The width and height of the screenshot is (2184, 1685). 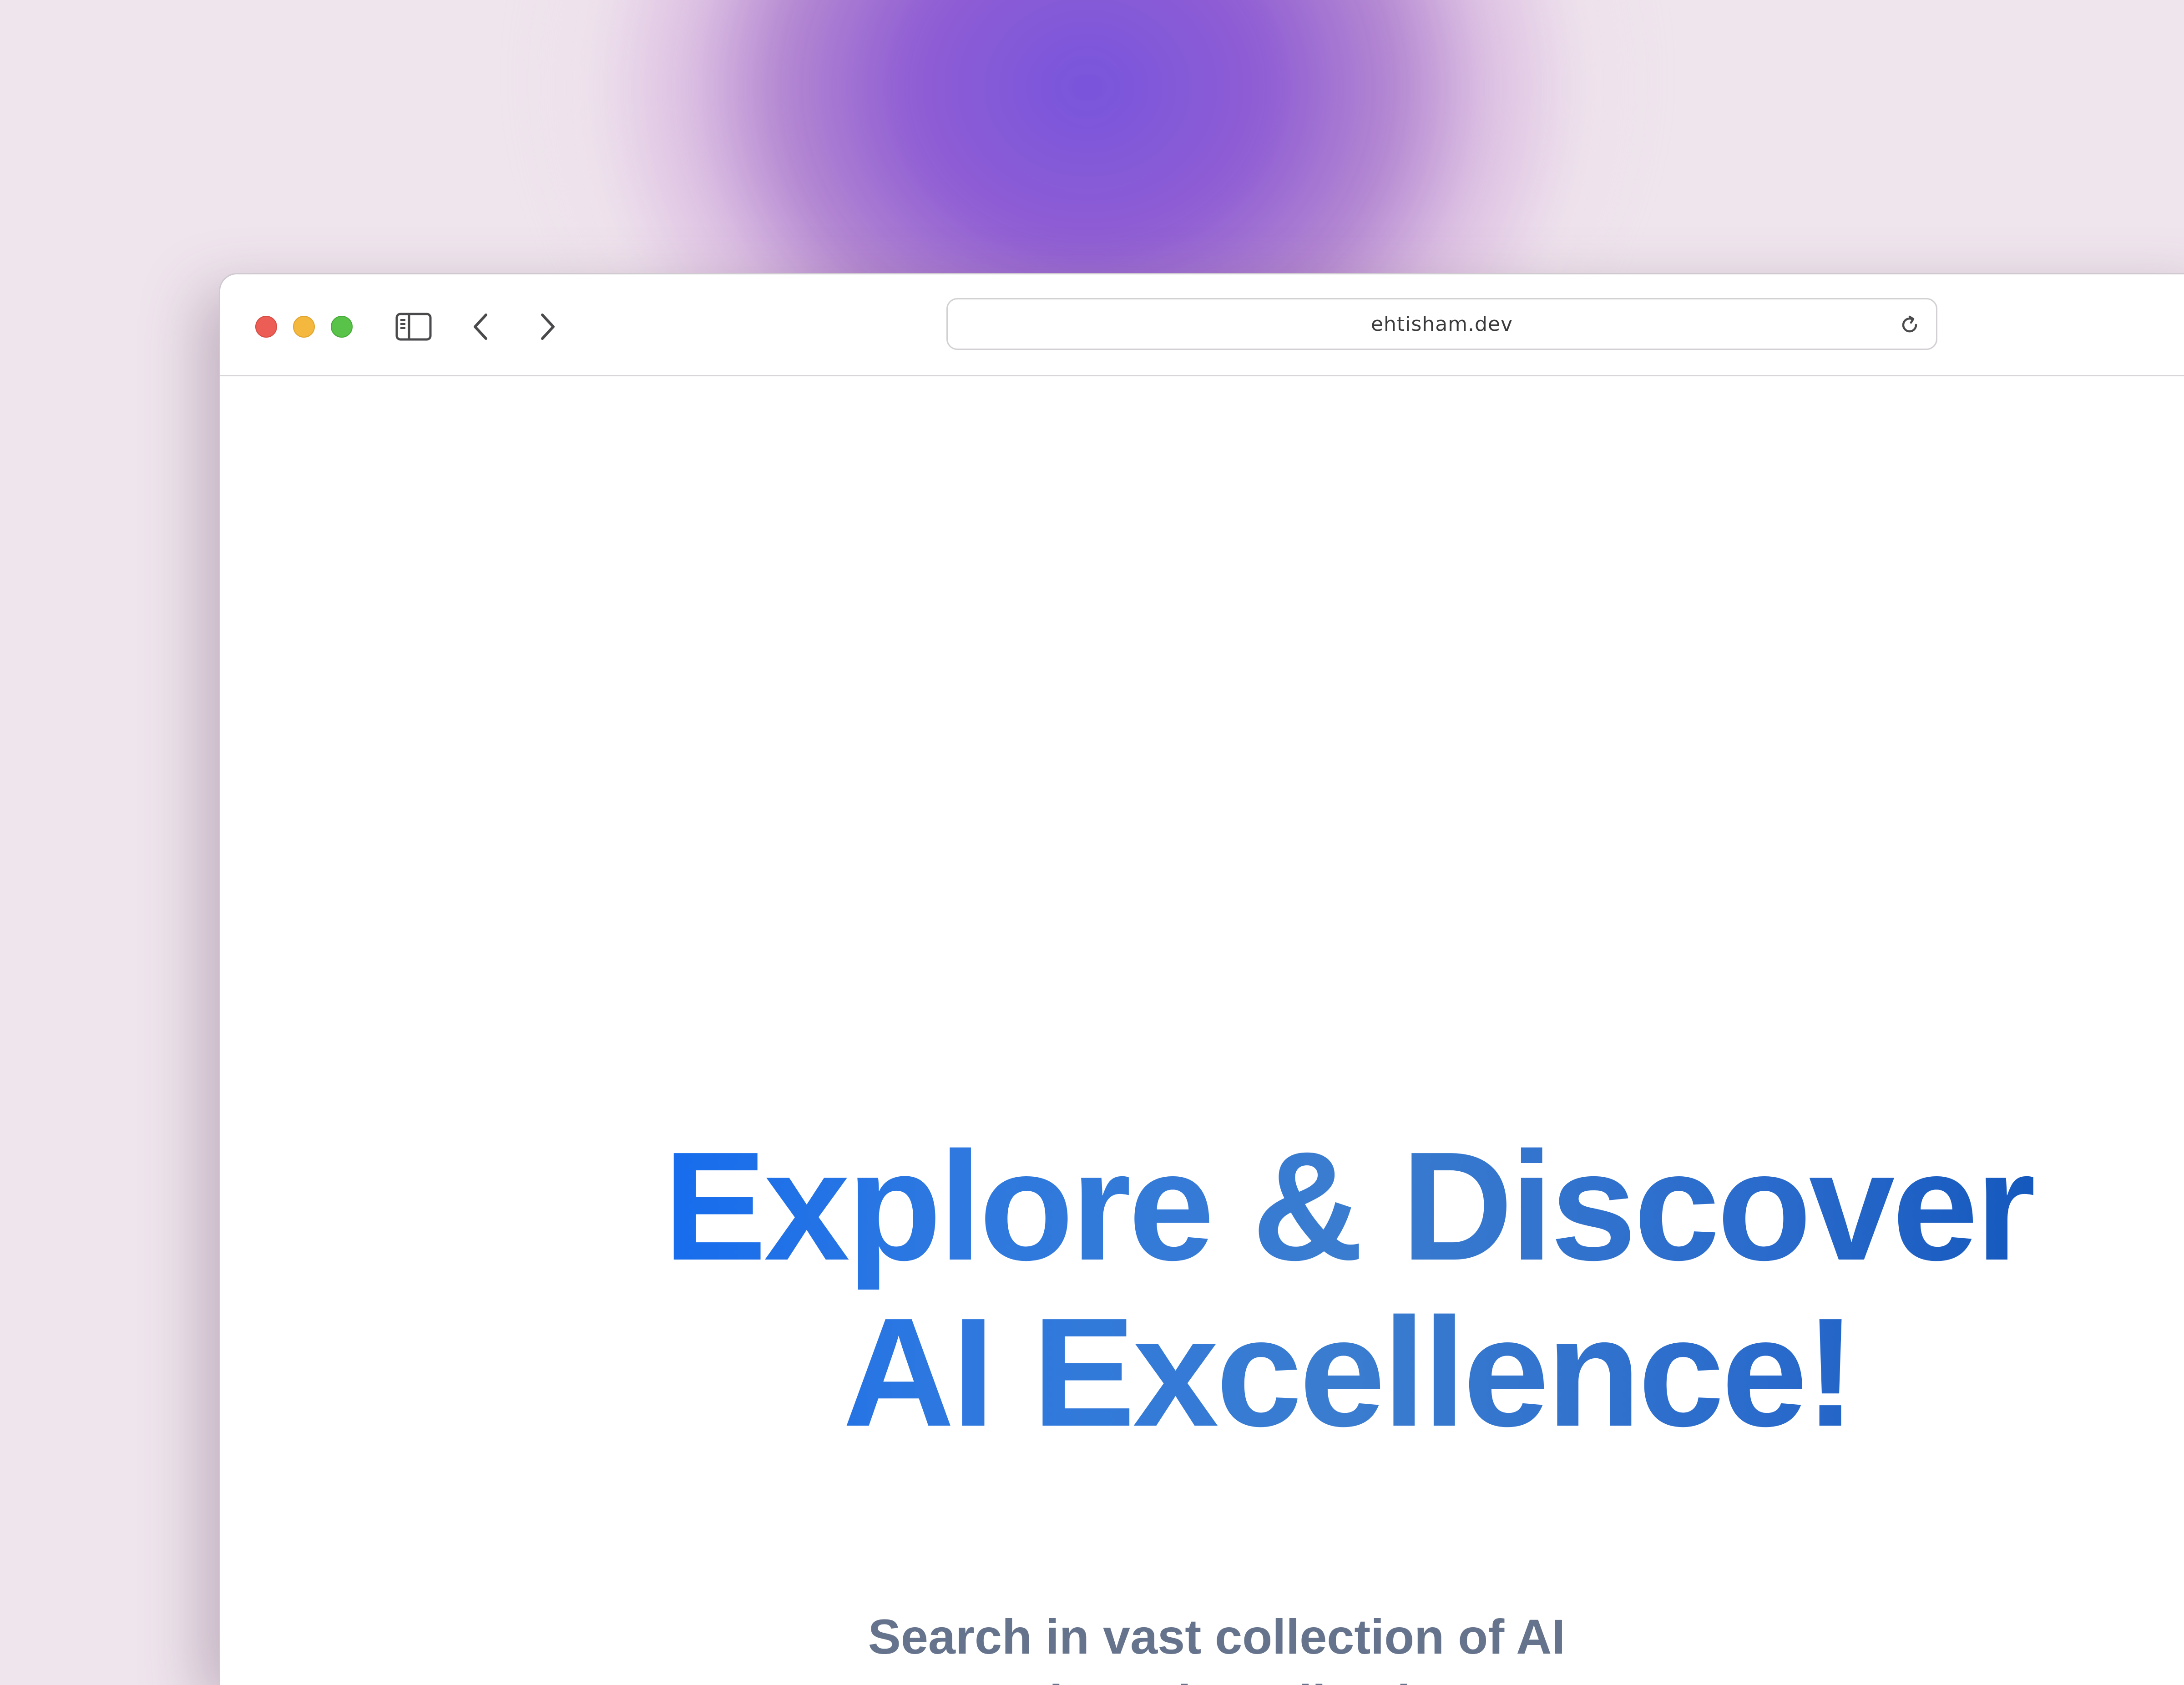 What do you see at coordinates (1217, 1677) in the screenshot?
I see `hero-subtitle-line-2: Tools and Application` at bounding box center [1217, 1677].